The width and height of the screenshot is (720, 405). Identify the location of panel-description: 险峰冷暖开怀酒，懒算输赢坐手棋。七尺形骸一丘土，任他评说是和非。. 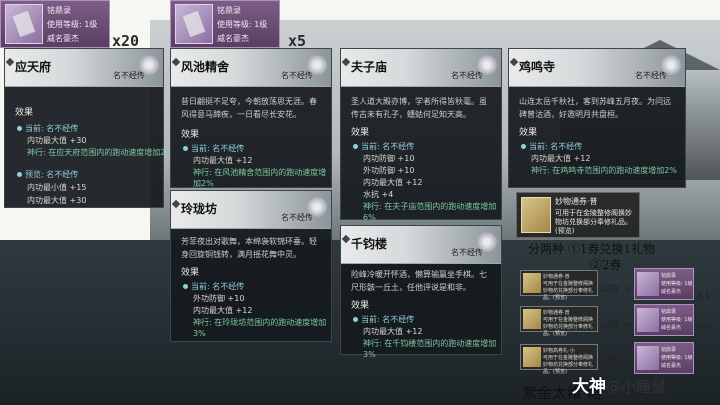
(419, 281).